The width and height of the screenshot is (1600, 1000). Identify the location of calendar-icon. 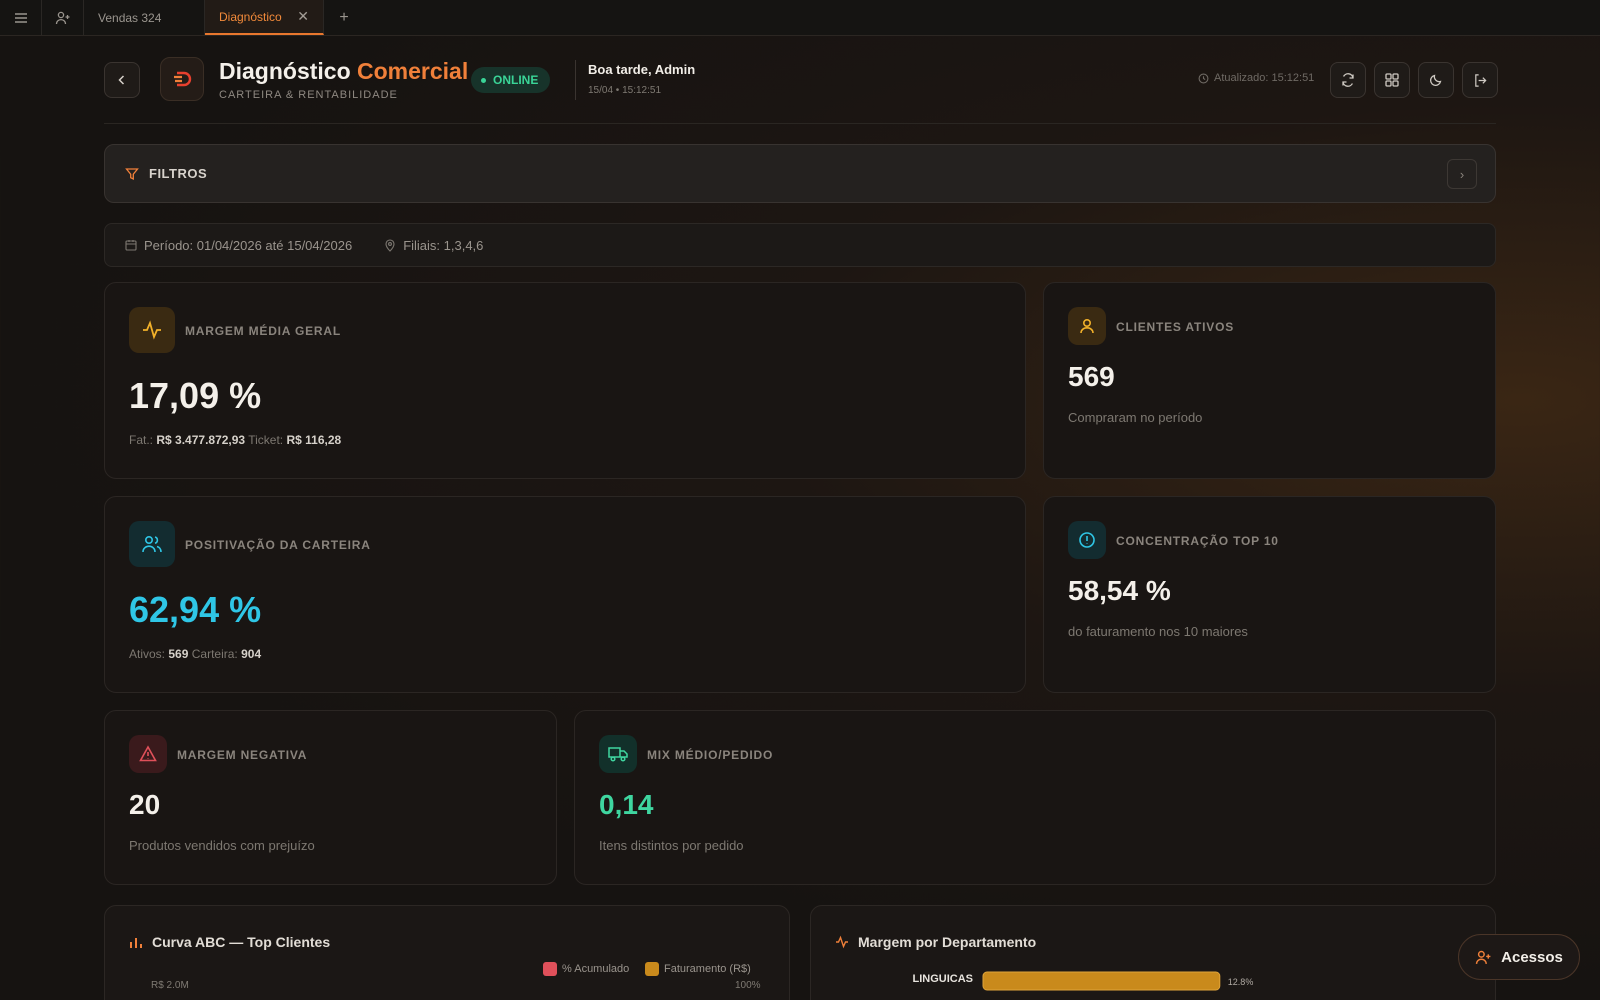
(131, 245).